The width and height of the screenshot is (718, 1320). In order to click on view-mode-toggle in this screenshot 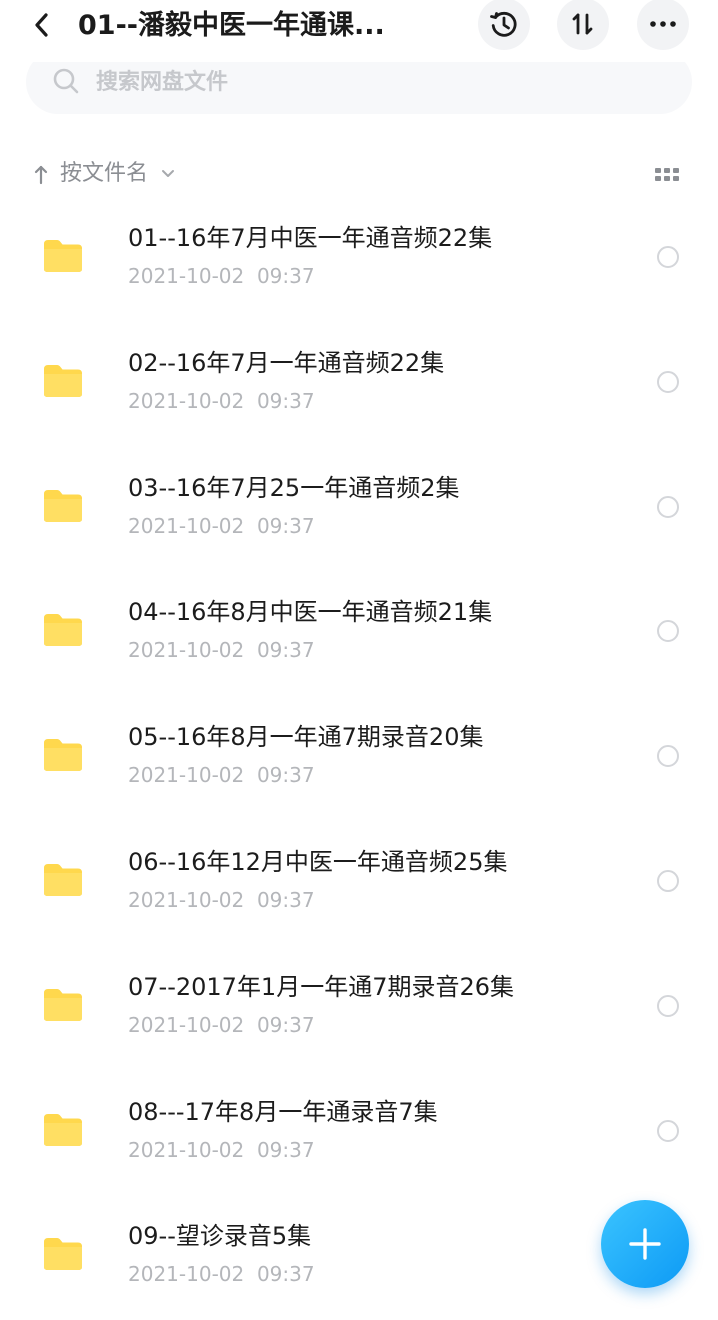, I will do `click(667, 174)`.